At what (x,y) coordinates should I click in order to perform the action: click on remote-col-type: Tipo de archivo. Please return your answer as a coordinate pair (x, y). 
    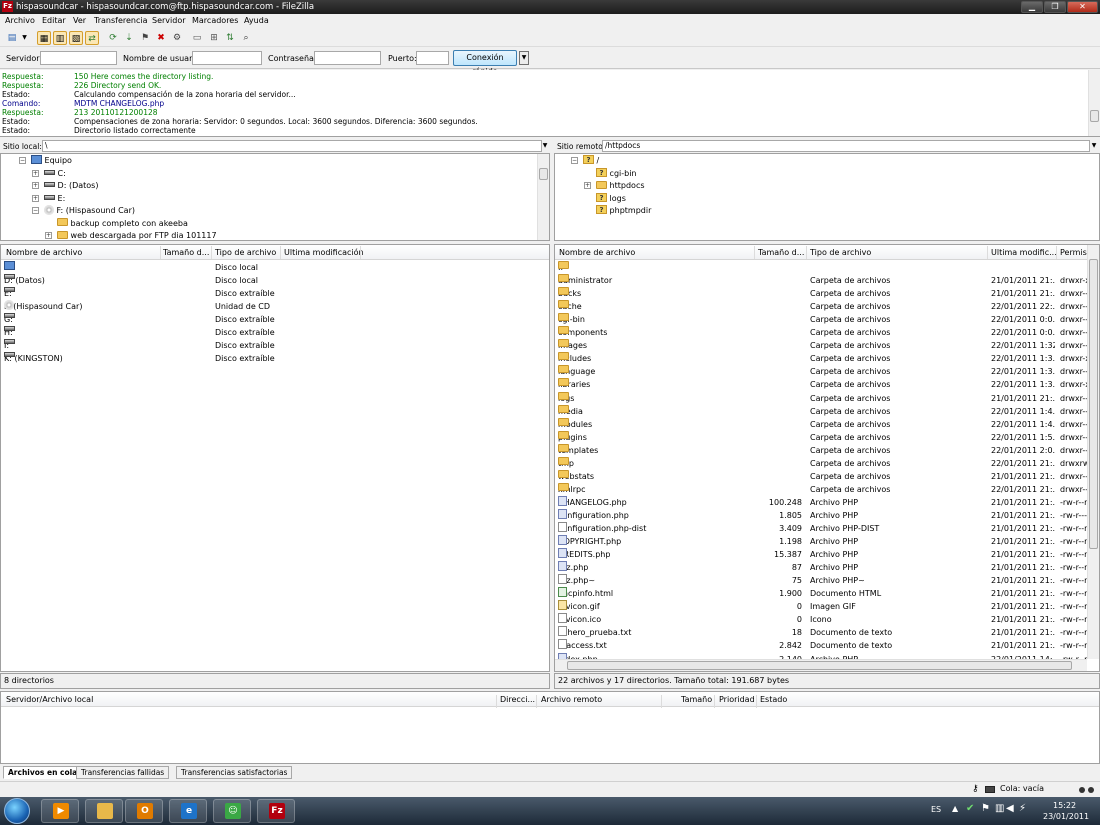
    Looking at the image, I should click on (840, 252).